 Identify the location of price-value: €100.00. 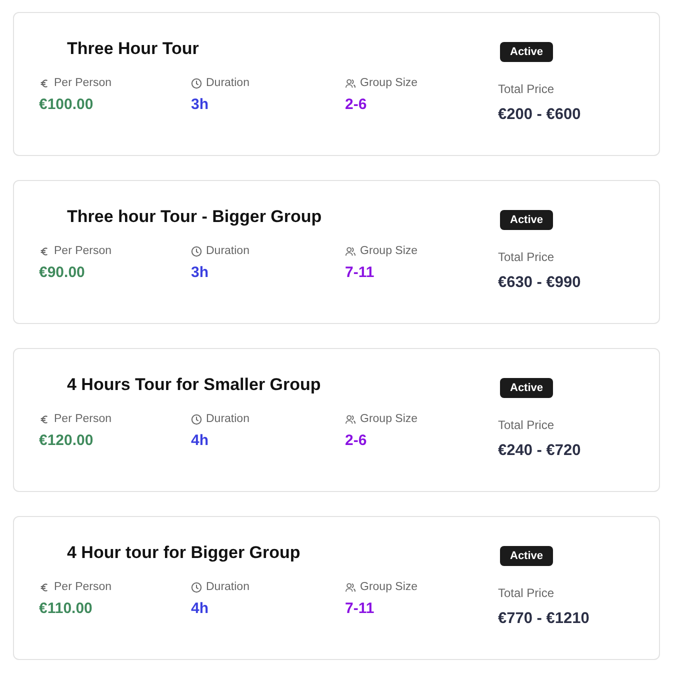
(66, 104).